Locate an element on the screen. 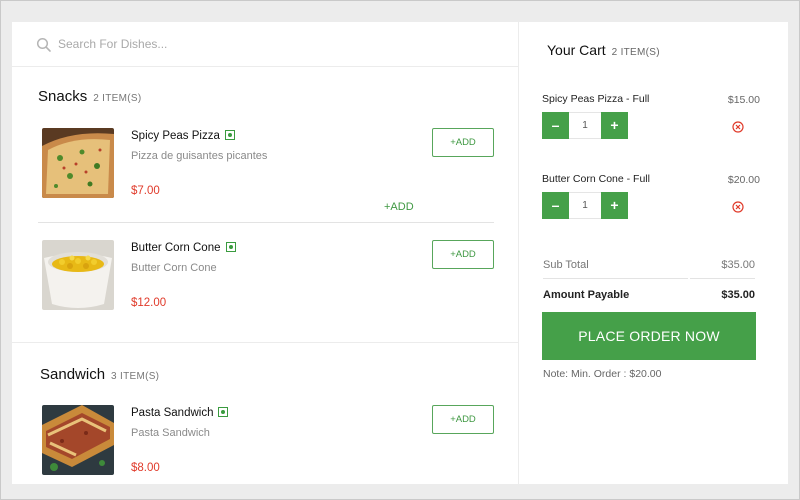 This screenshot has width=800, height=500. section-count: 2 ITEM(S) is located at coordinates (117, 98).